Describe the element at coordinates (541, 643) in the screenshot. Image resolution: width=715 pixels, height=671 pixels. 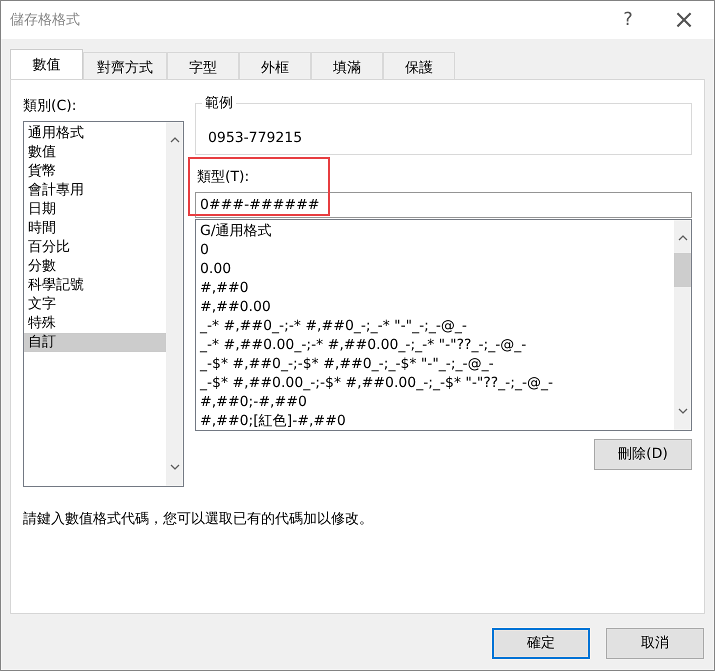
I see `dialog-button: 確定` at that location.